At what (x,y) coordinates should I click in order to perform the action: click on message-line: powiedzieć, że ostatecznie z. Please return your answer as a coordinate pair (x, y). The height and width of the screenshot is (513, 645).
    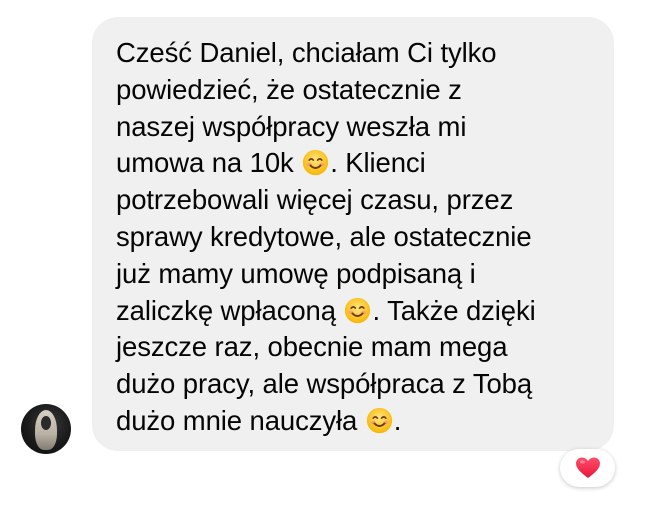
    Looking at the image, I should click on (289, 89).